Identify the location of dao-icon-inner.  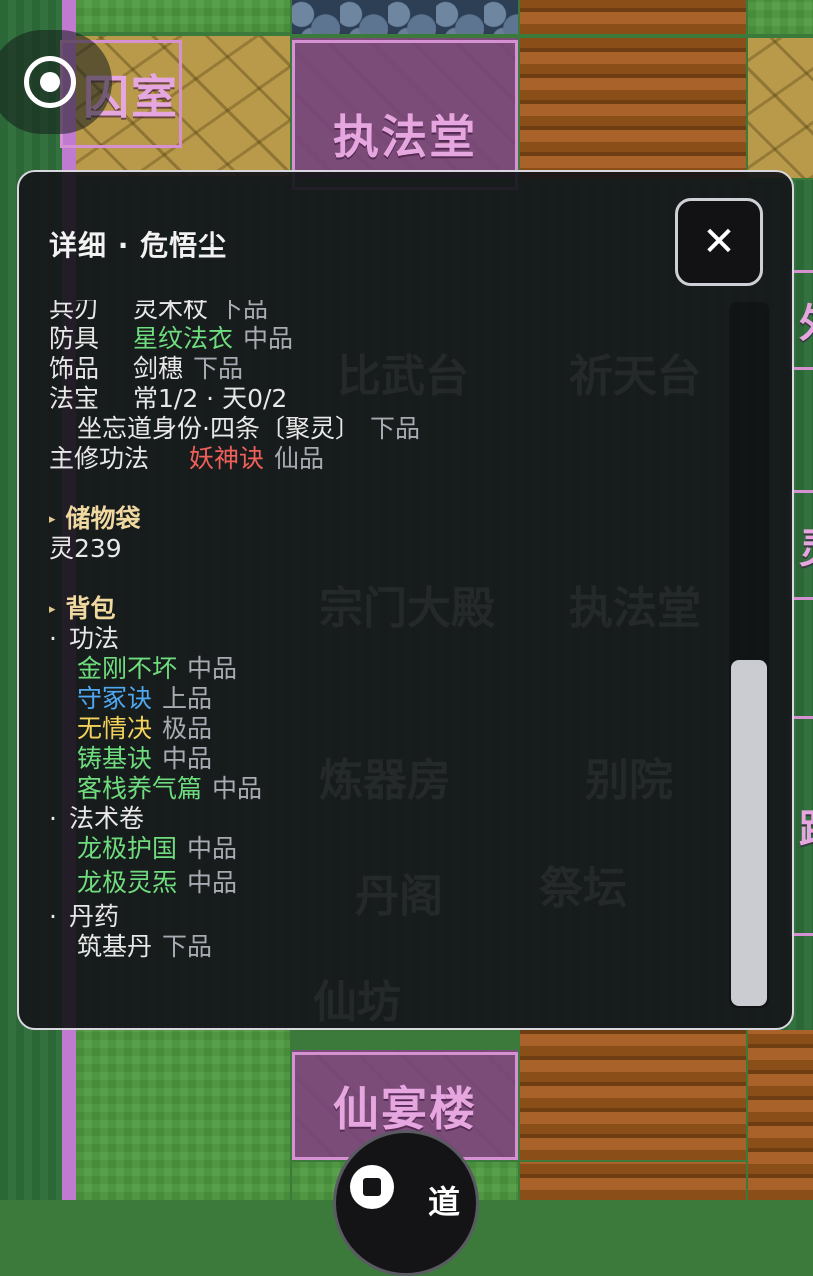
(372, 1187).